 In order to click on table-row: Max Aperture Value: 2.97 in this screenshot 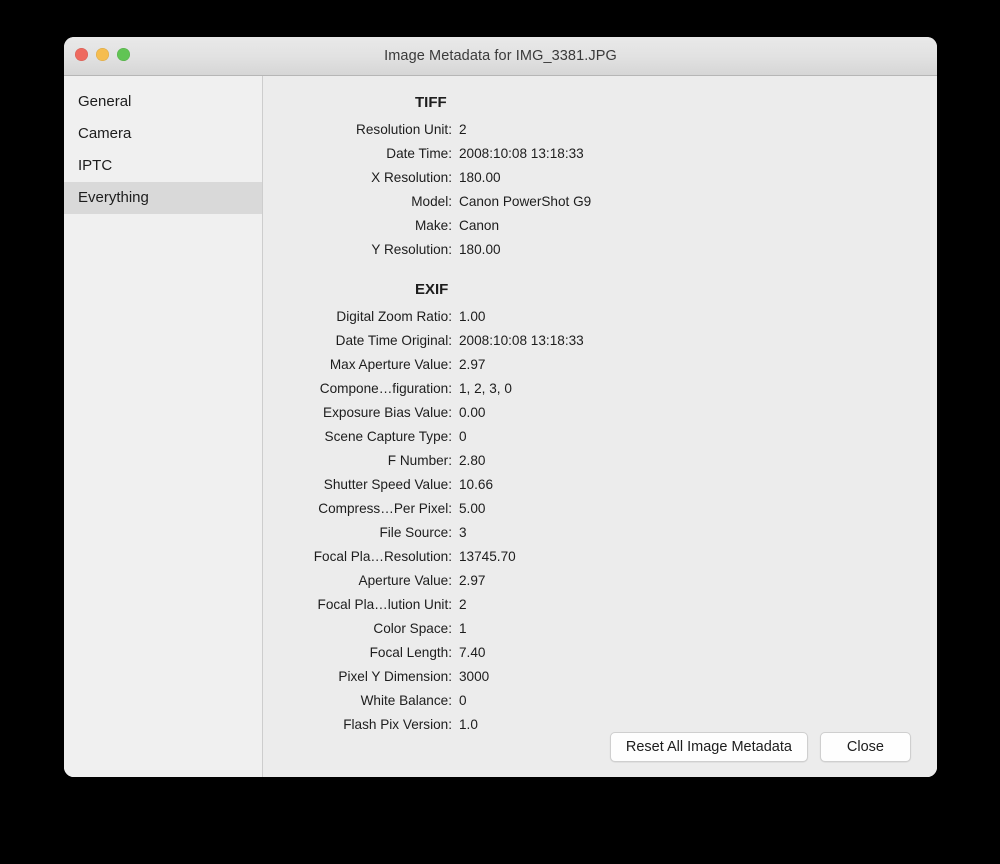, I will do `click(600, 365)`.